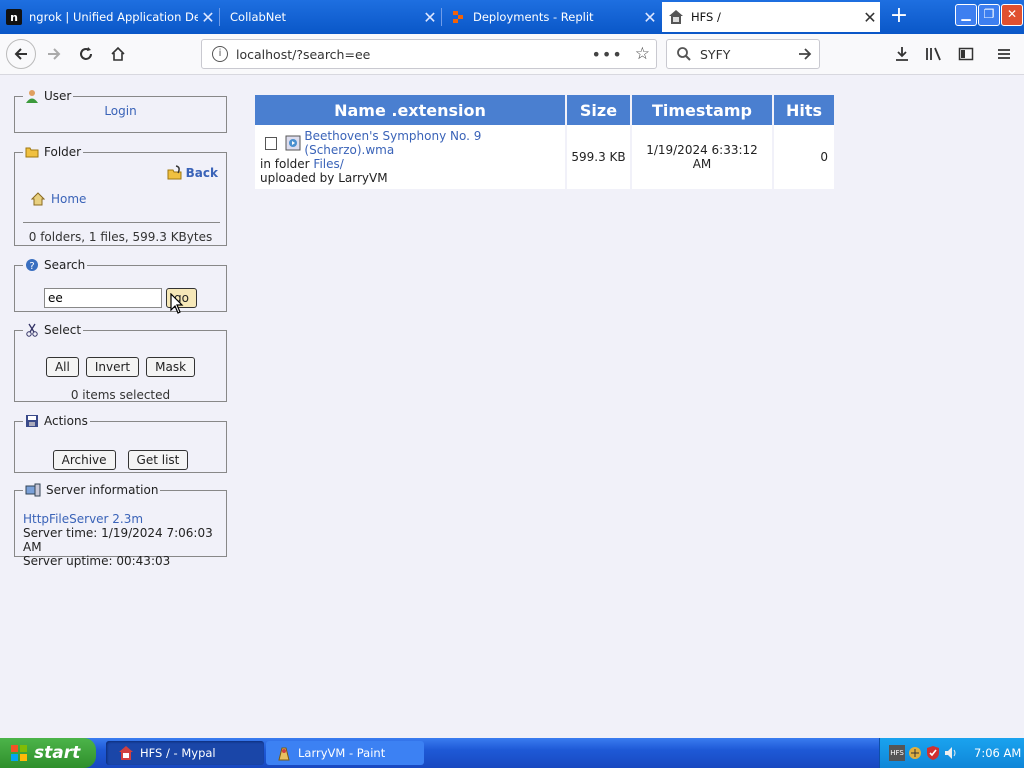 This screenshot has height=768, width=1024. I want to click on help-icon: ?, so click(32, 265).